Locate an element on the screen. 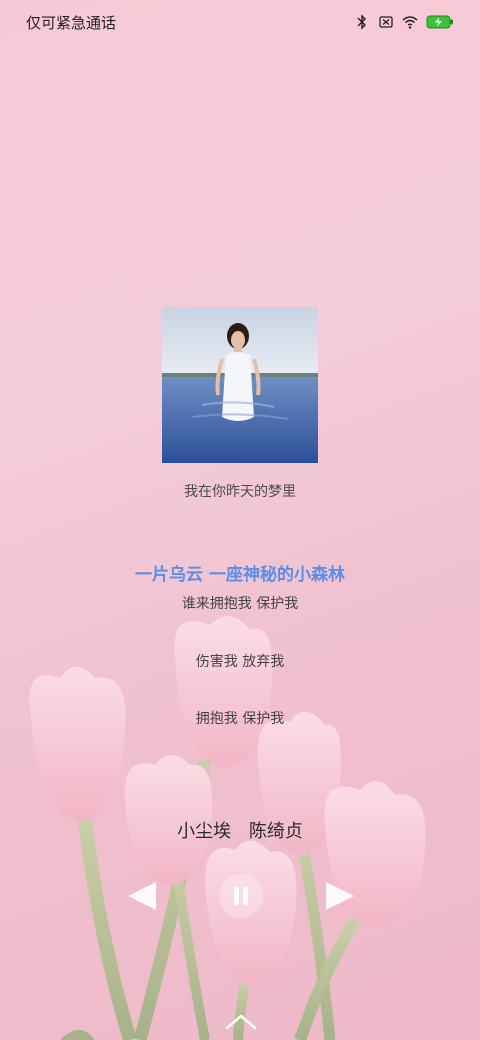  previous-icon is located at coordinates (142, 896).